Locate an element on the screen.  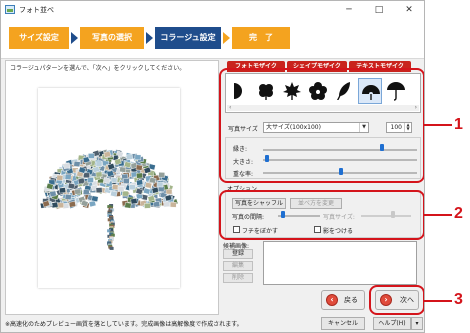
arrow-left-icon: ‹ is located at coordinates (332, 300).